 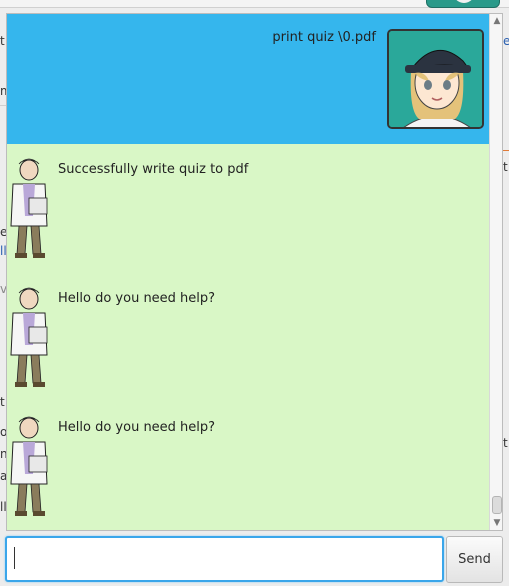 What do you see at coordinates (153, 169) in the screenshot?
I see `bot-message-text: Successfully write quiz to pdf` at bounding box center [153, 169].